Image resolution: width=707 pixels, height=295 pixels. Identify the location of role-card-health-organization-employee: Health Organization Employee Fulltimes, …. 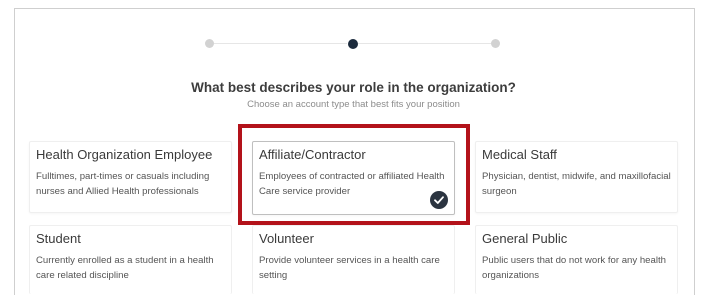
(130, 177).